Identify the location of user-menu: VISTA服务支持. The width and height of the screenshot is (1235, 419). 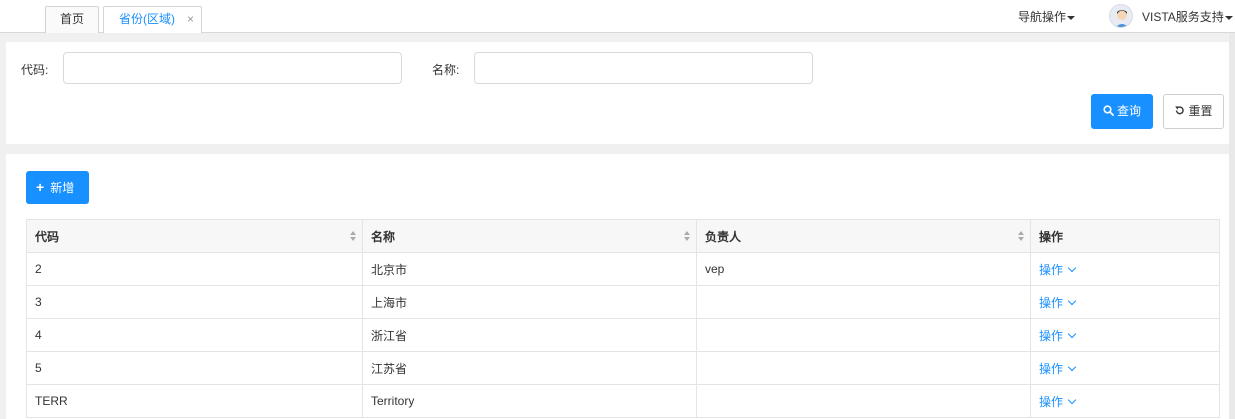
(1187, 16).